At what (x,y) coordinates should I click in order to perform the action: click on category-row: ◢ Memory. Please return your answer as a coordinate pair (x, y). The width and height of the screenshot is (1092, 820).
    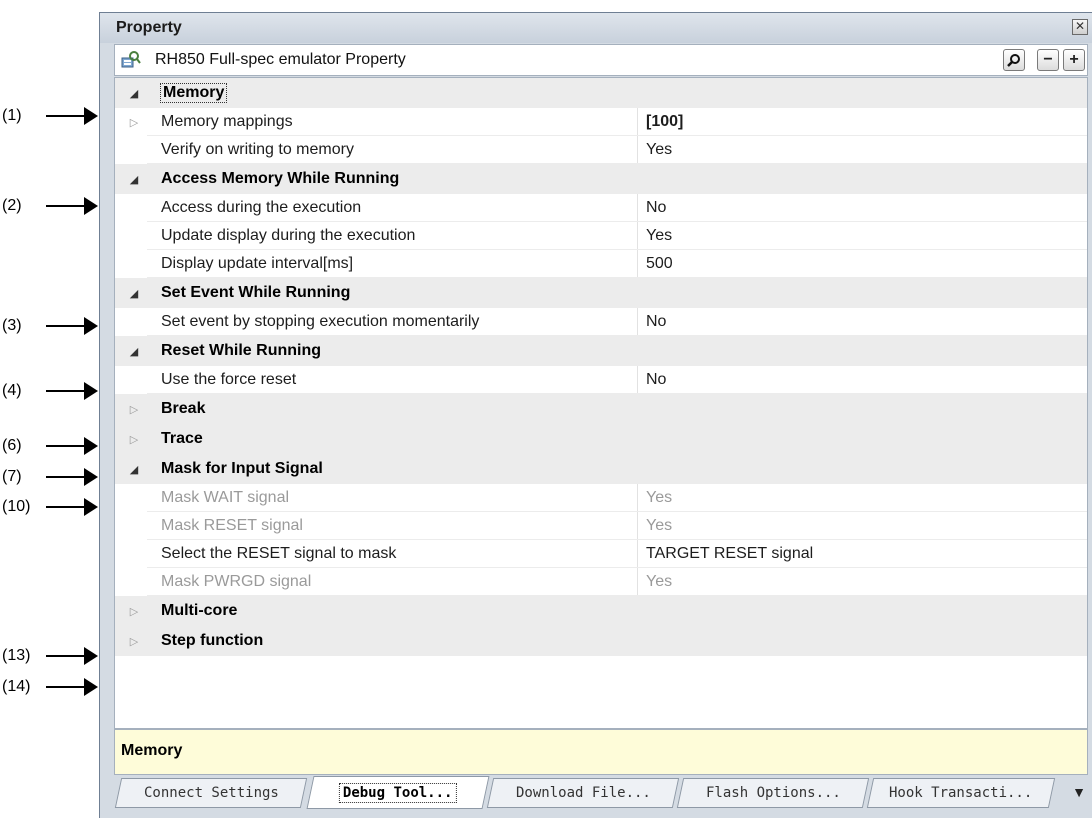
    Looking at the image, I should click on (601, 93).